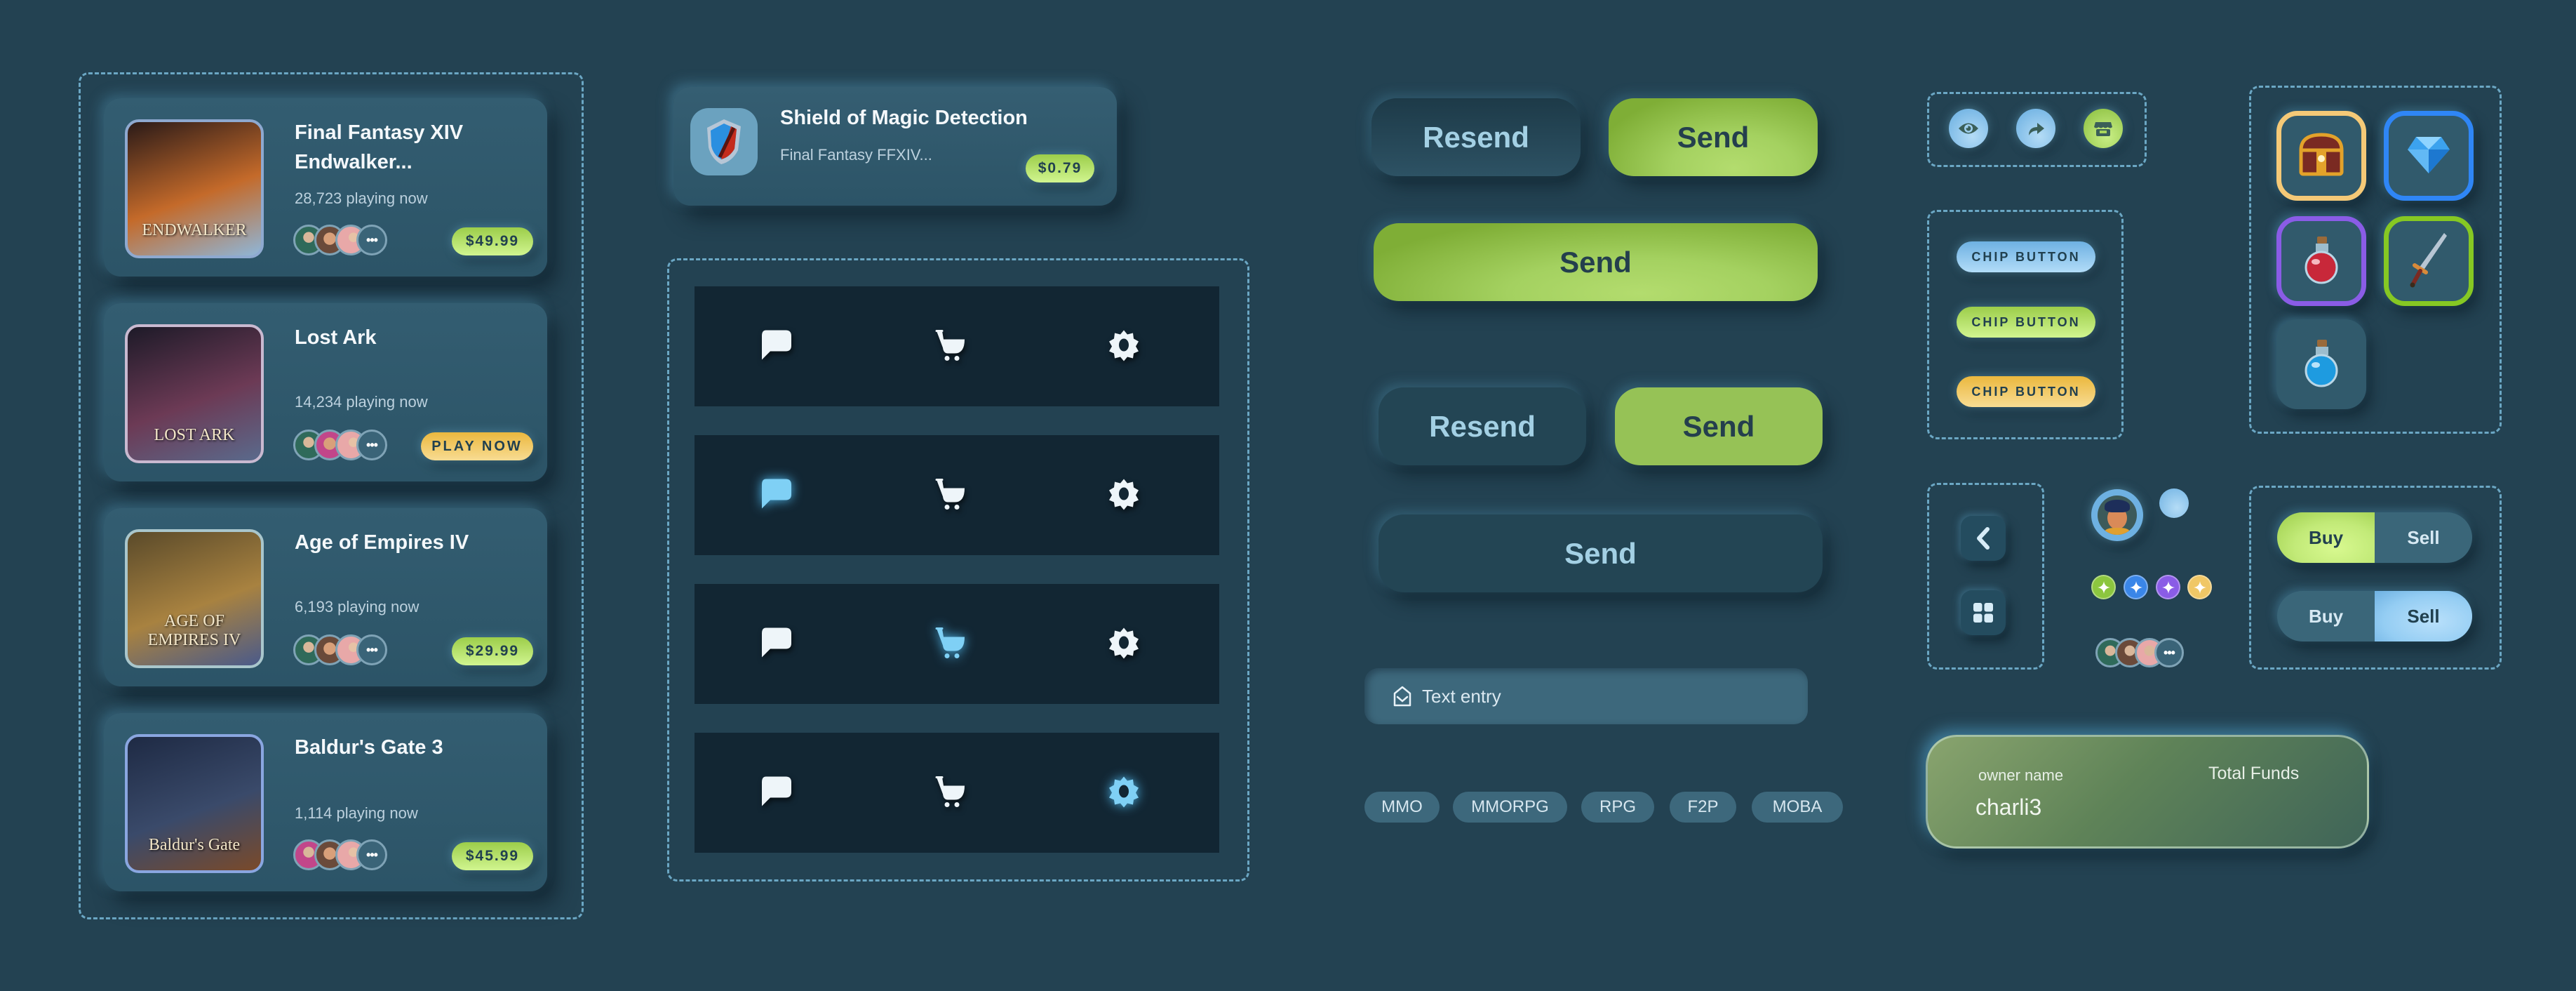 The height and width of the screenshot is (991, 2576). Describe the element at coordinates (195, 803) in the screenshot. I see `game-thumbnail: Baldur's Gate` at that location.